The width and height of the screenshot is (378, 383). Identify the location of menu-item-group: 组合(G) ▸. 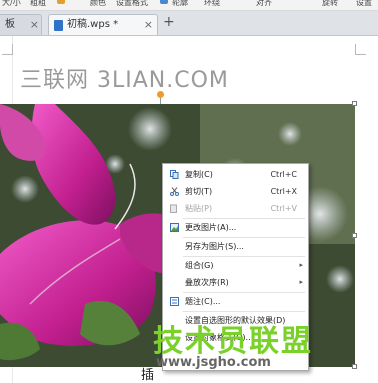
(235, 265).